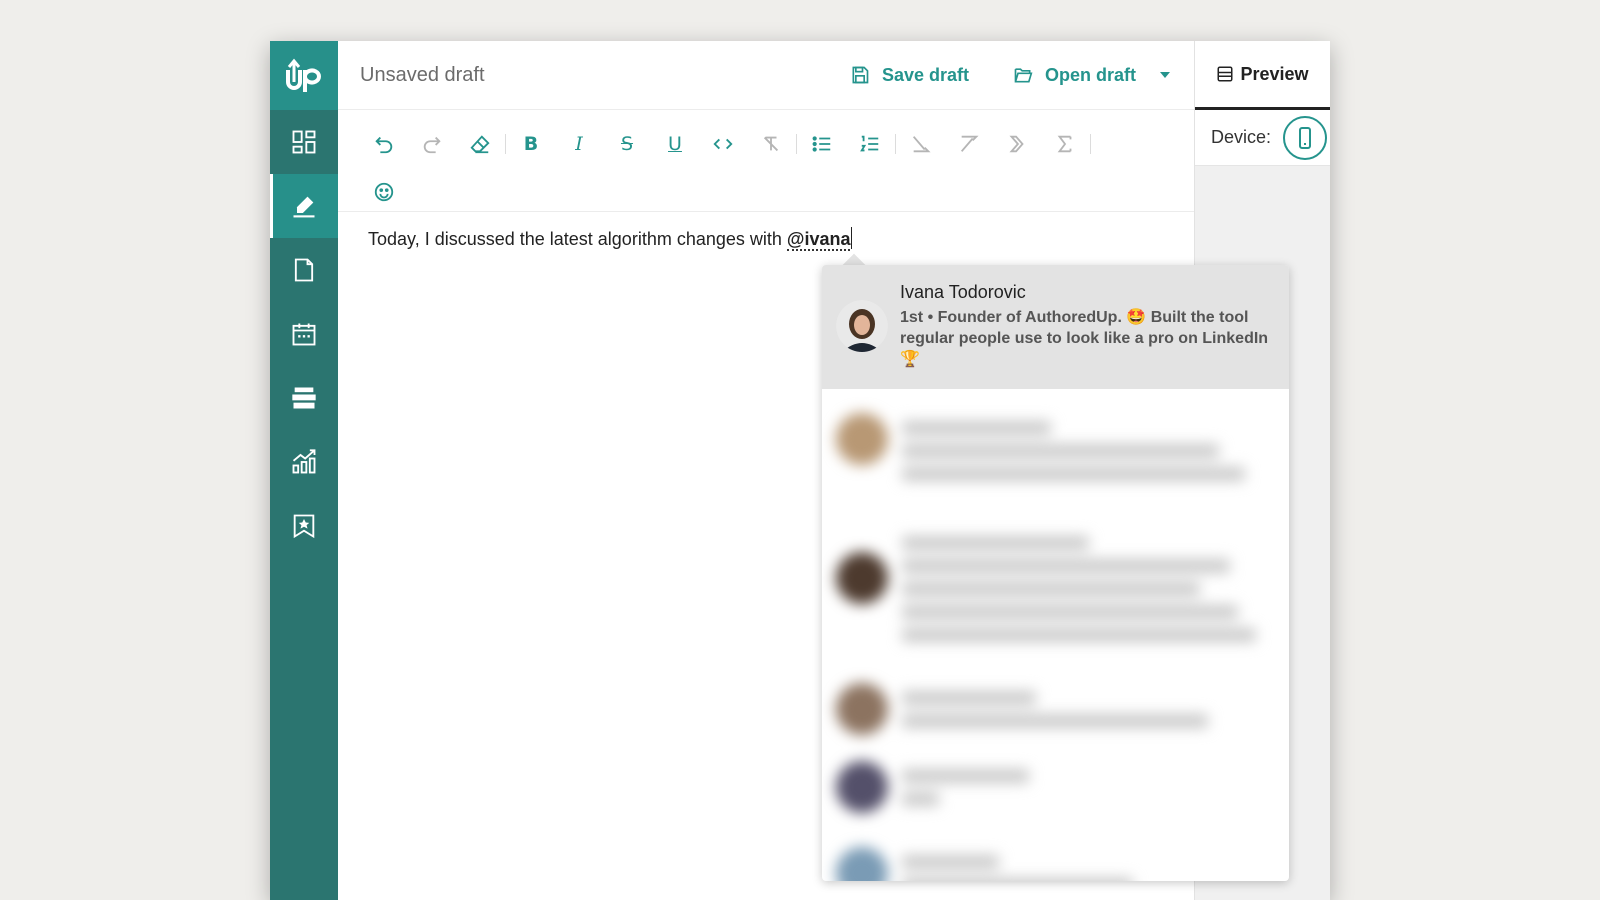 This screenshot has width=1600, height=900. What do you see at coordinates (1241, 137) in the screenshot?
I see `device-label: Device:` at bounding box center [1241, 137].